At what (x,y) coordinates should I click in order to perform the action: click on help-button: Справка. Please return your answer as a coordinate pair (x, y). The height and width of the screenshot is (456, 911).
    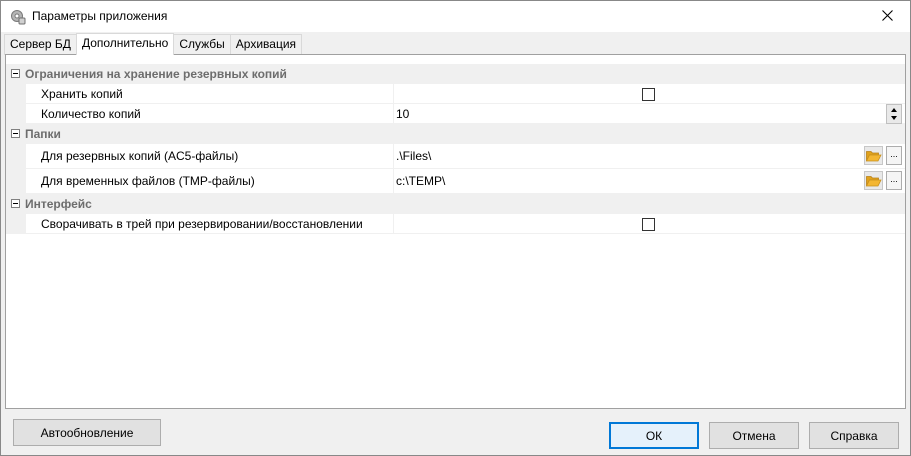
    Looking at the image, I should click on (854, 435).